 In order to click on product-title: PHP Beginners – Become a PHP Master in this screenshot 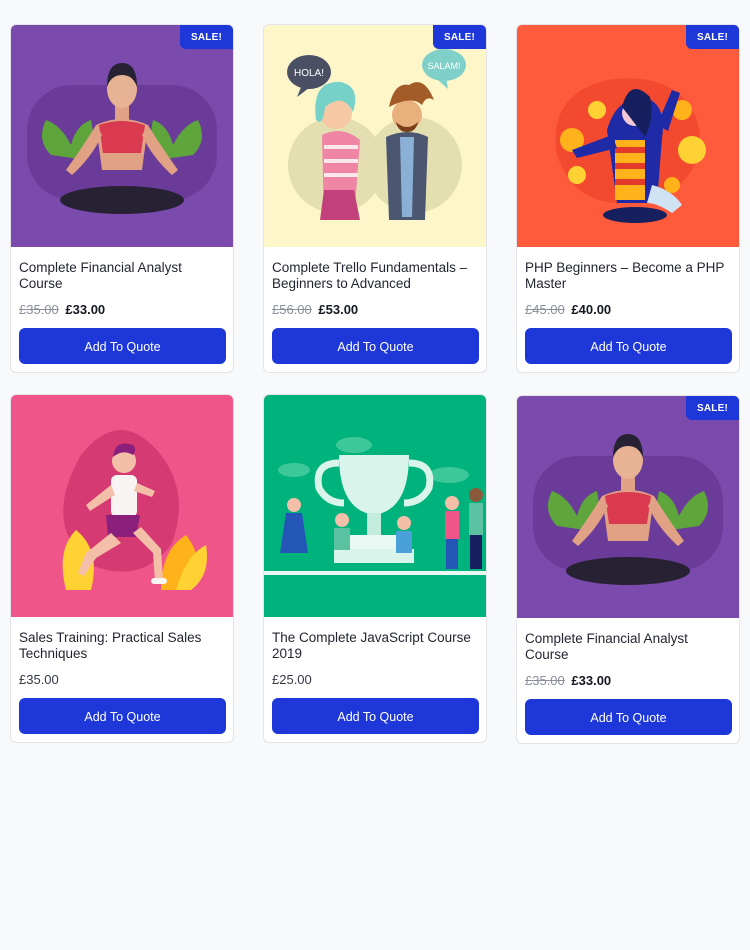, I will do `click(628, 276)`.